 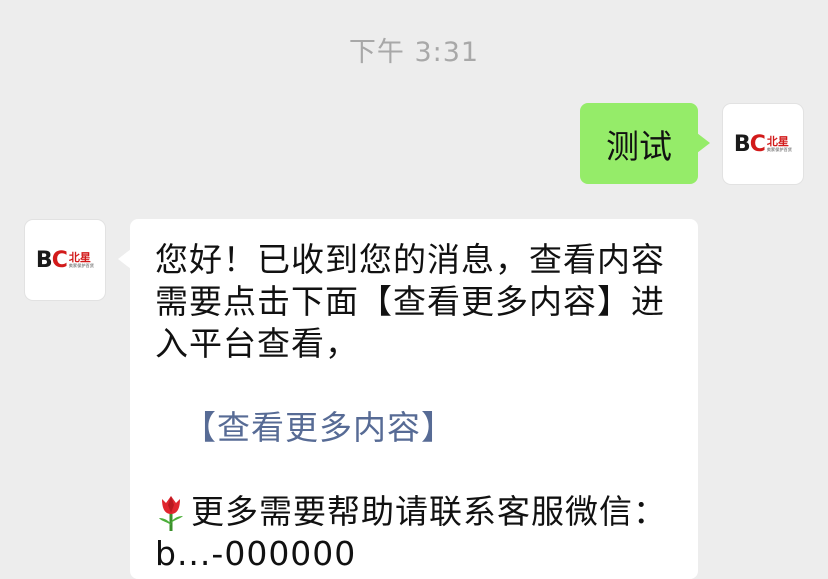 What do you see at coordinates (414, 428) in the screenshot?
I see `view-more-link: 【查看更多内容】` at bounding box center [414, 428].